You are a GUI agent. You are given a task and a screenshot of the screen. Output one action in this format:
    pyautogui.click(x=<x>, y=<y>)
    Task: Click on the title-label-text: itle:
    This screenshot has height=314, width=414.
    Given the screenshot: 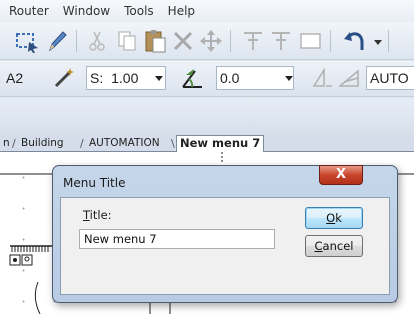 What is the action you would take?
    pyautogui.click(x=100, y=215)
    